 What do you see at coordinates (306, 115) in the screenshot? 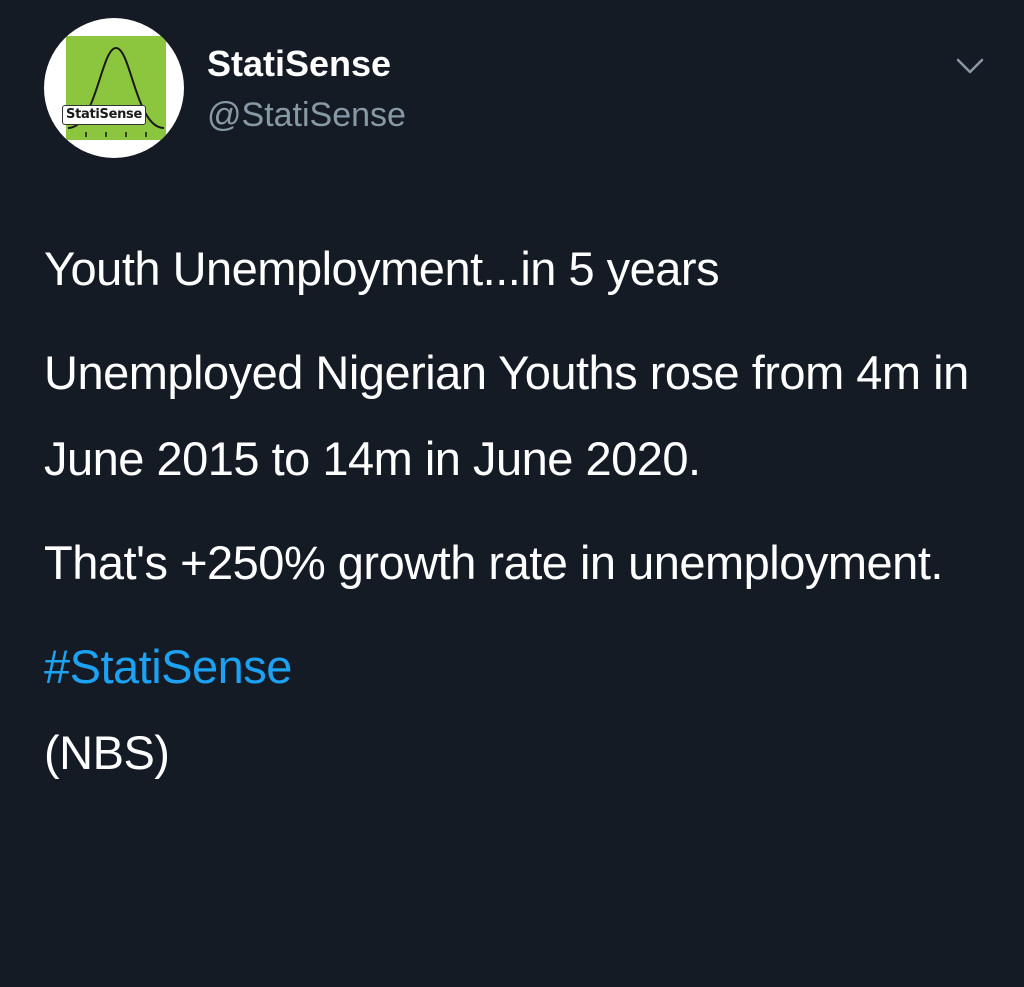
I see `user-handle: @StatiSense` at bounding box center [306, 115].